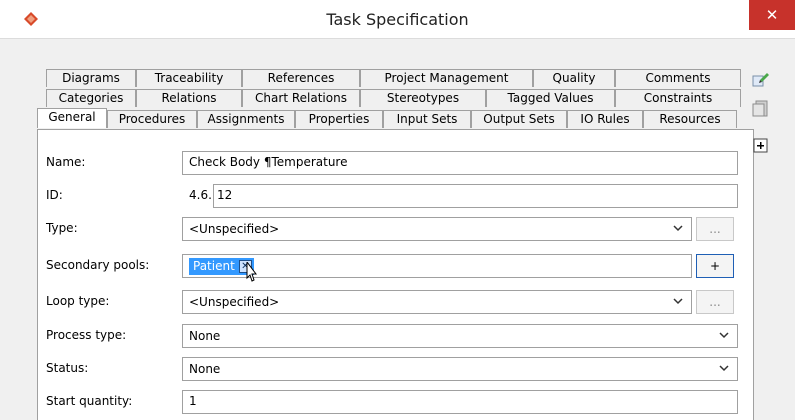 The image size is (795, 420). Describe the element at coordinates (715, 266) in the screenshot. I see `add-pool-button: +` at that location.